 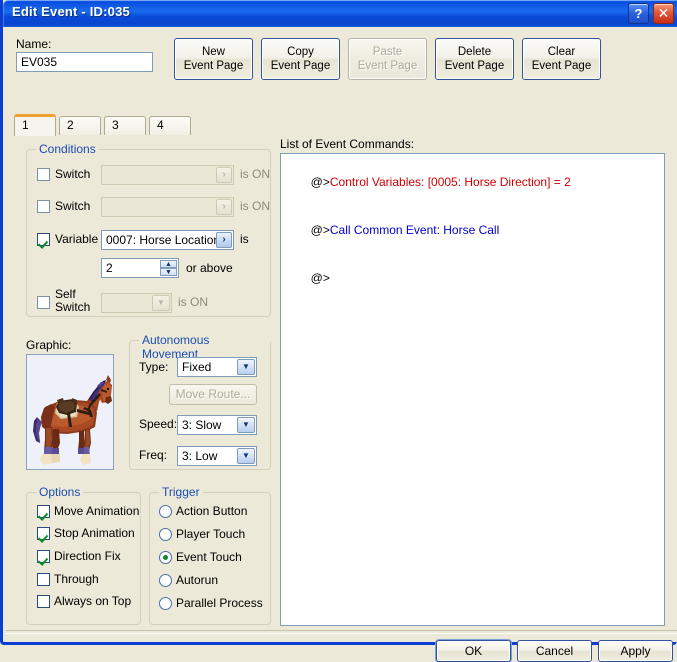 What do you see at coordinates (300, 66) in the screenshot?
I see `copy-event-page-line2: Event Page` at bounding box center [300, 66].